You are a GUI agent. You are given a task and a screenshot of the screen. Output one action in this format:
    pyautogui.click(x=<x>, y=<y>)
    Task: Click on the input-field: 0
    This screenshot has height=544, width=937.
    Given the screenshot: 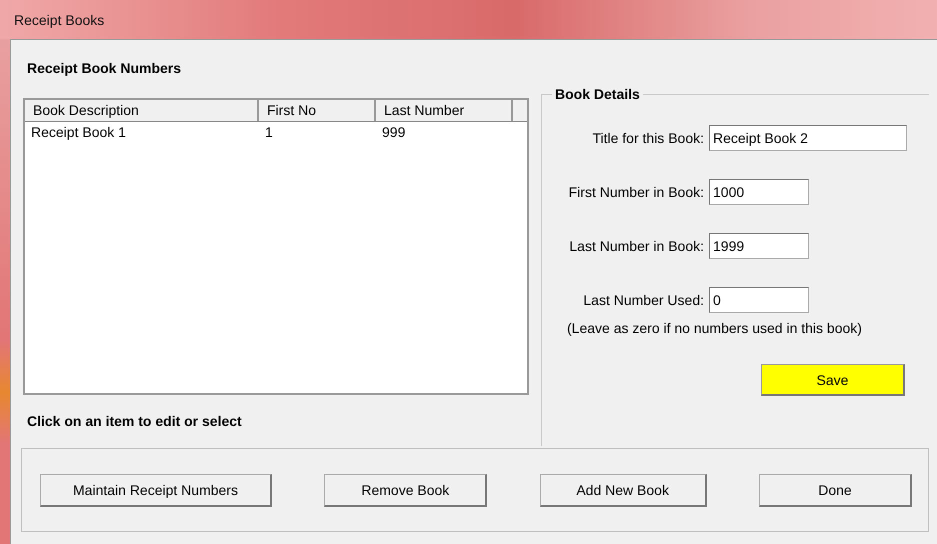 What is the action you would take?
    pyautogui.click(x=759, y=300)
    